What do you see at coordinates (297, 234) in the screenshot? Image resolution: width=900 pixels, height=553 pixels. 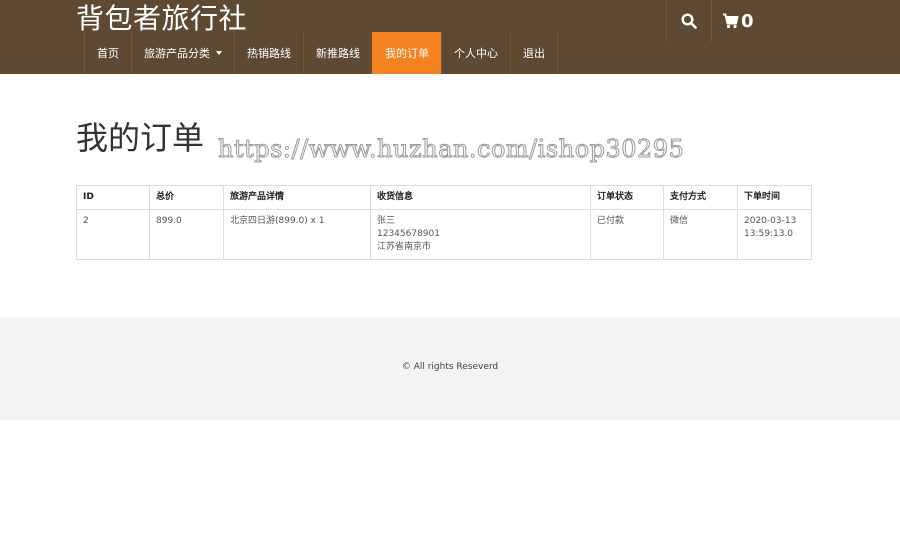 I see `order-product: 北京四日游(899.0) x 1` at bounding box center [297, 234].